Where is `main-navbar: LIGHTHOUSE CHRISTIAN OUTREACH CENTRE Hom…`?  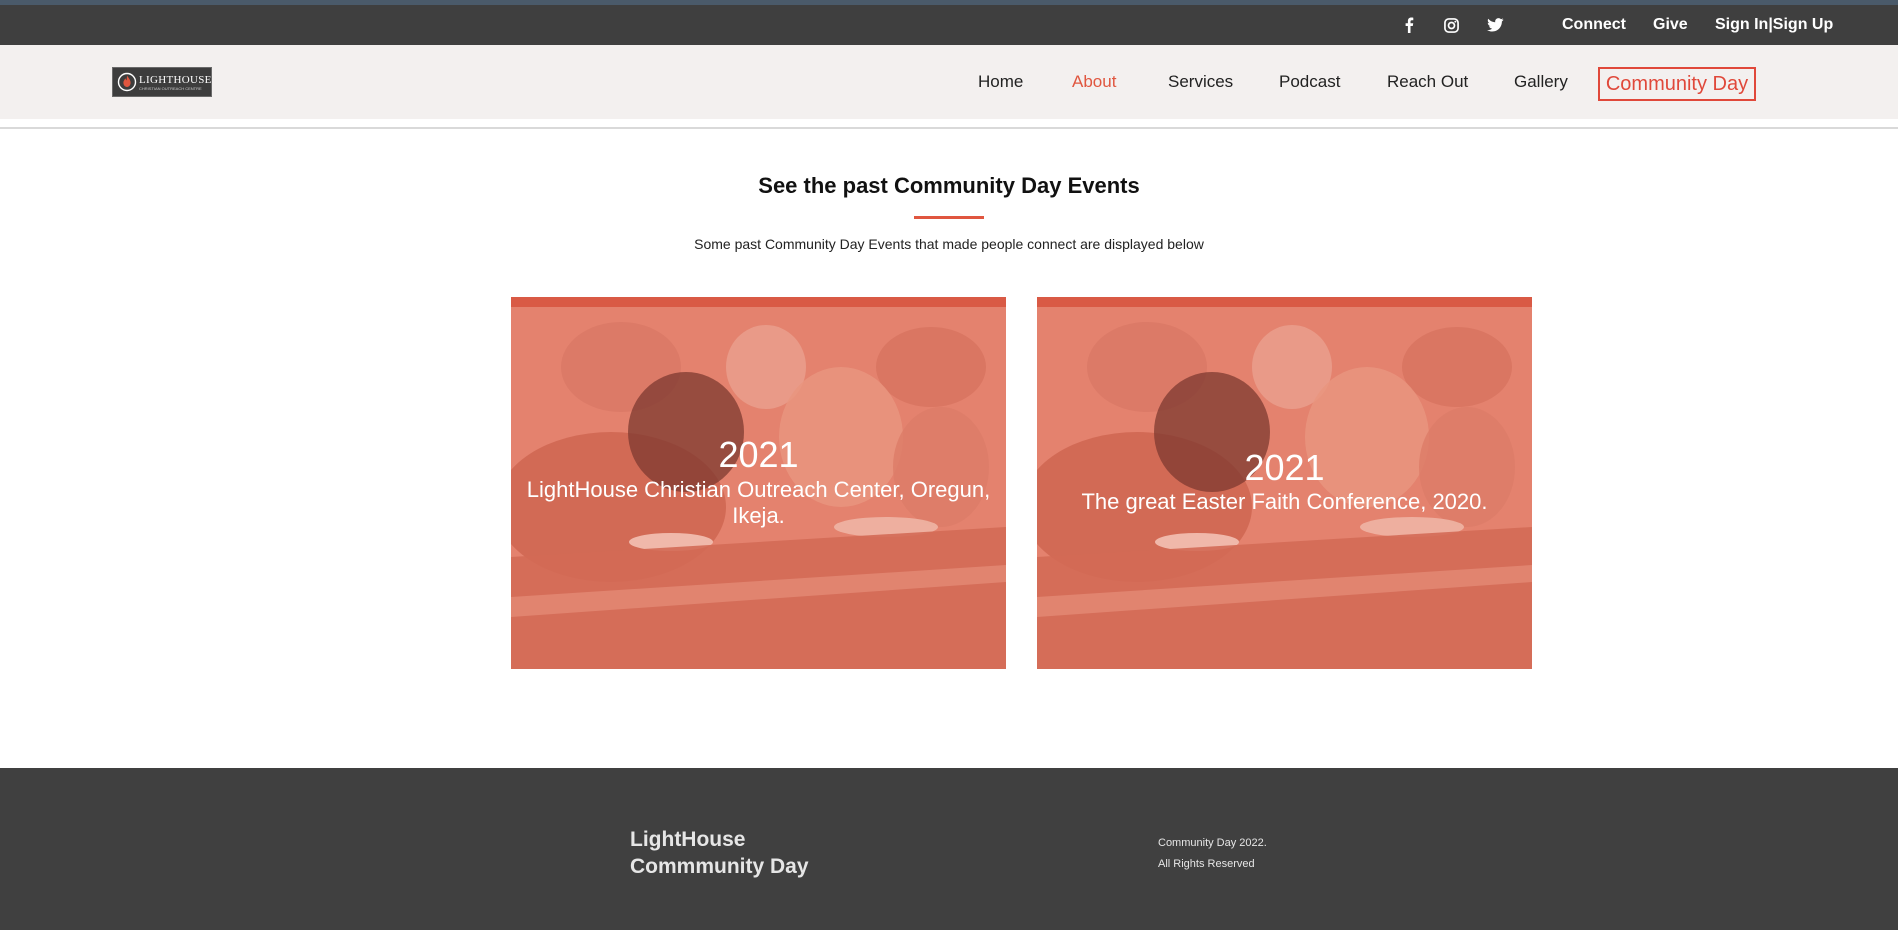 main-navbar: LIGHTHOUSE CHRISTIAN OUTREACH CENTRE Hom… is located at coordinates (949, 82).